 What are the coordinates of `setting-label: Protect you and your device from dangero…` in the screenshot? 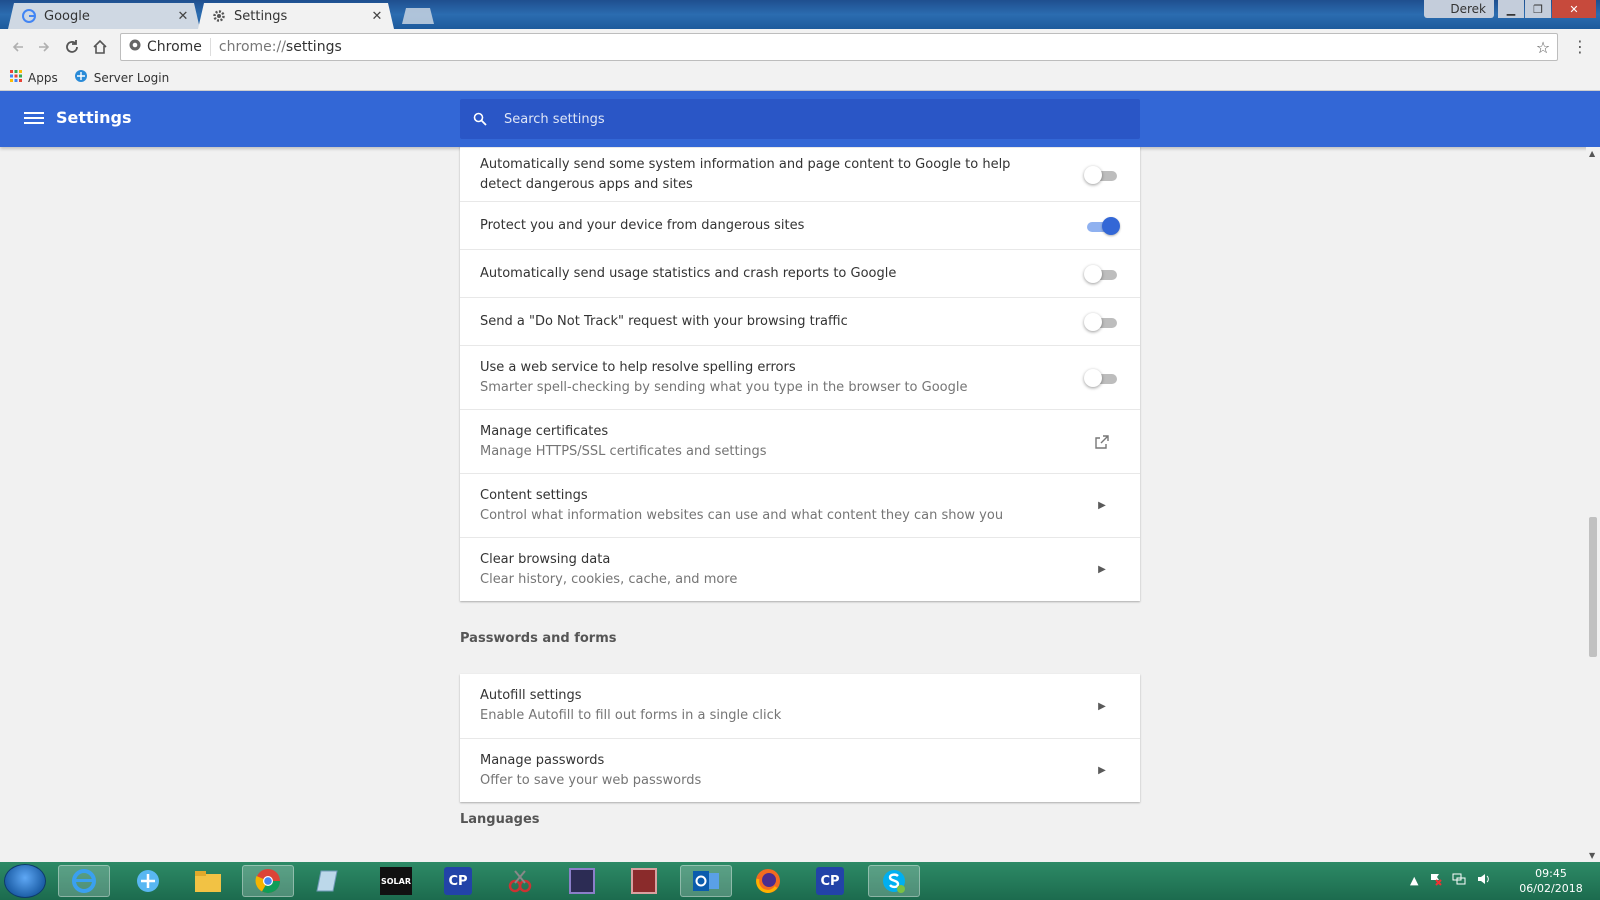 It's located at (642, 225).